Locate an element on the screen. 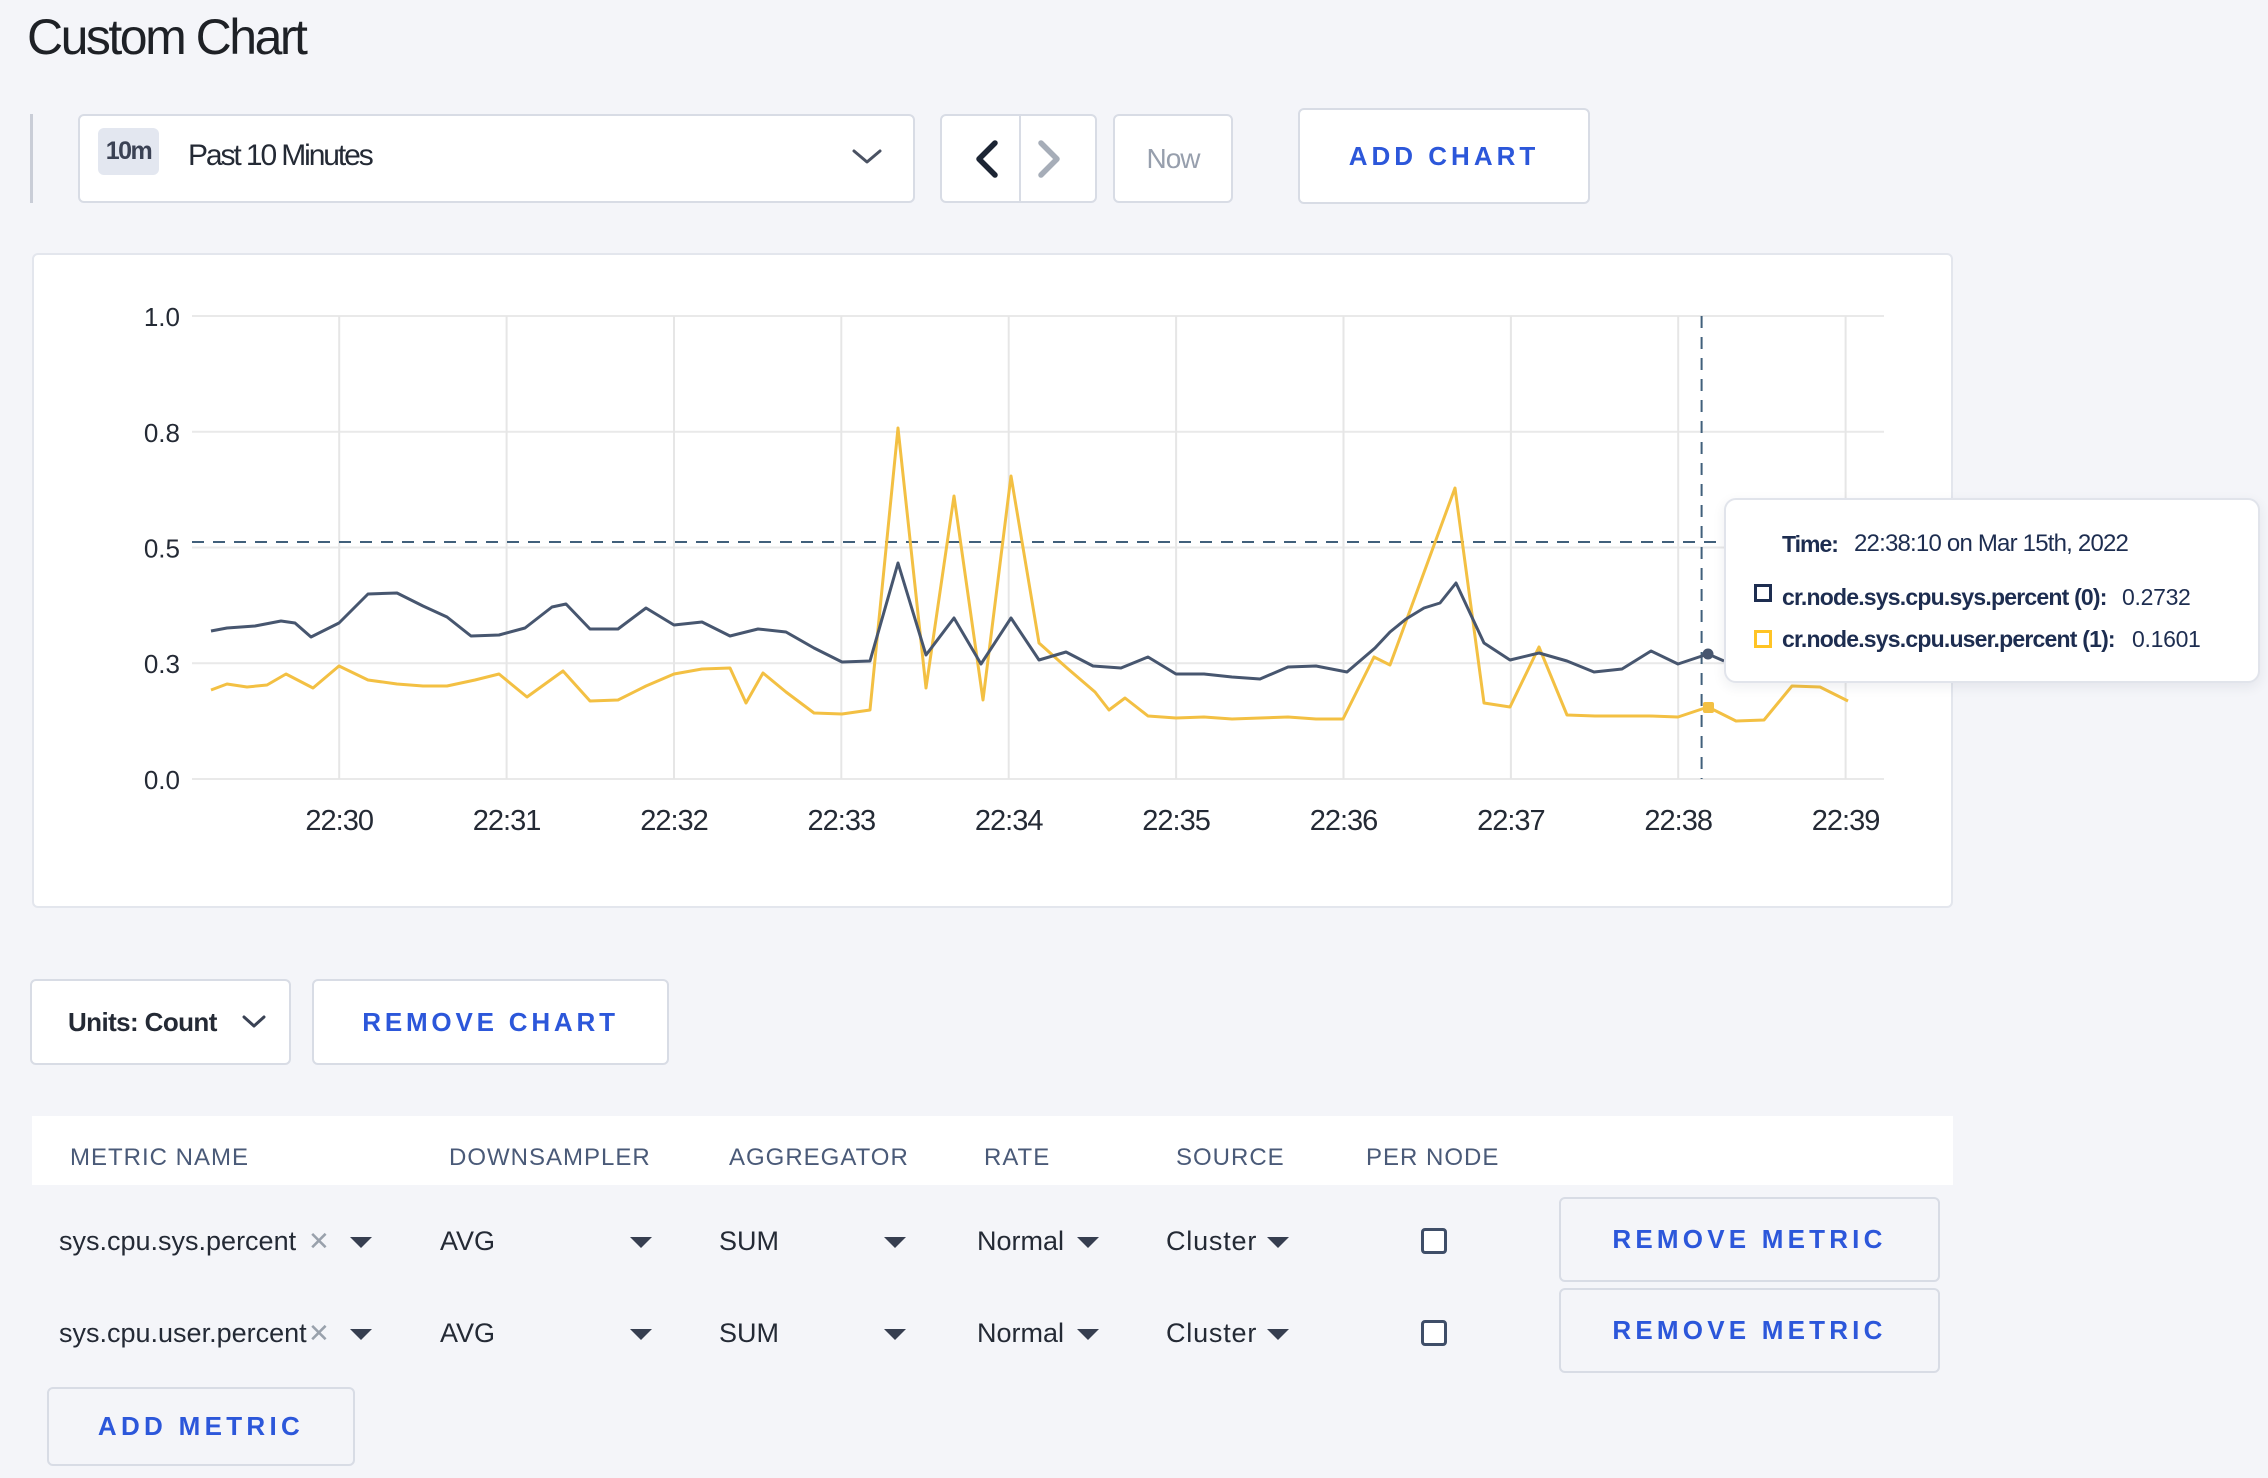 The image size is (2268, 1478). svg-text: 22:30 is located at coordinates (339, 821).